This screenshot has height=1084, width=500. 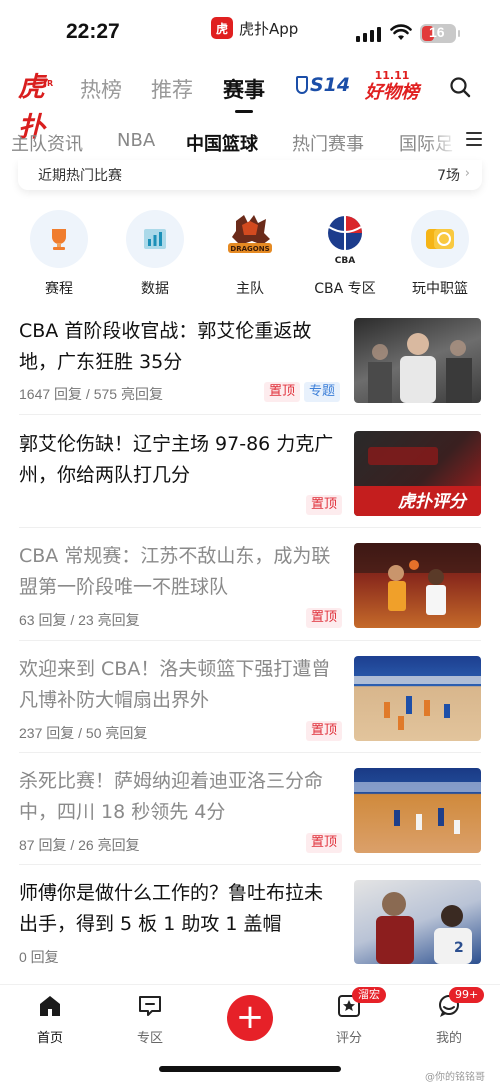 What do you see at coordinates (50, 1019) in the screenshot?
I see `nav-home: 首页` at bounding box center [50, 1019].